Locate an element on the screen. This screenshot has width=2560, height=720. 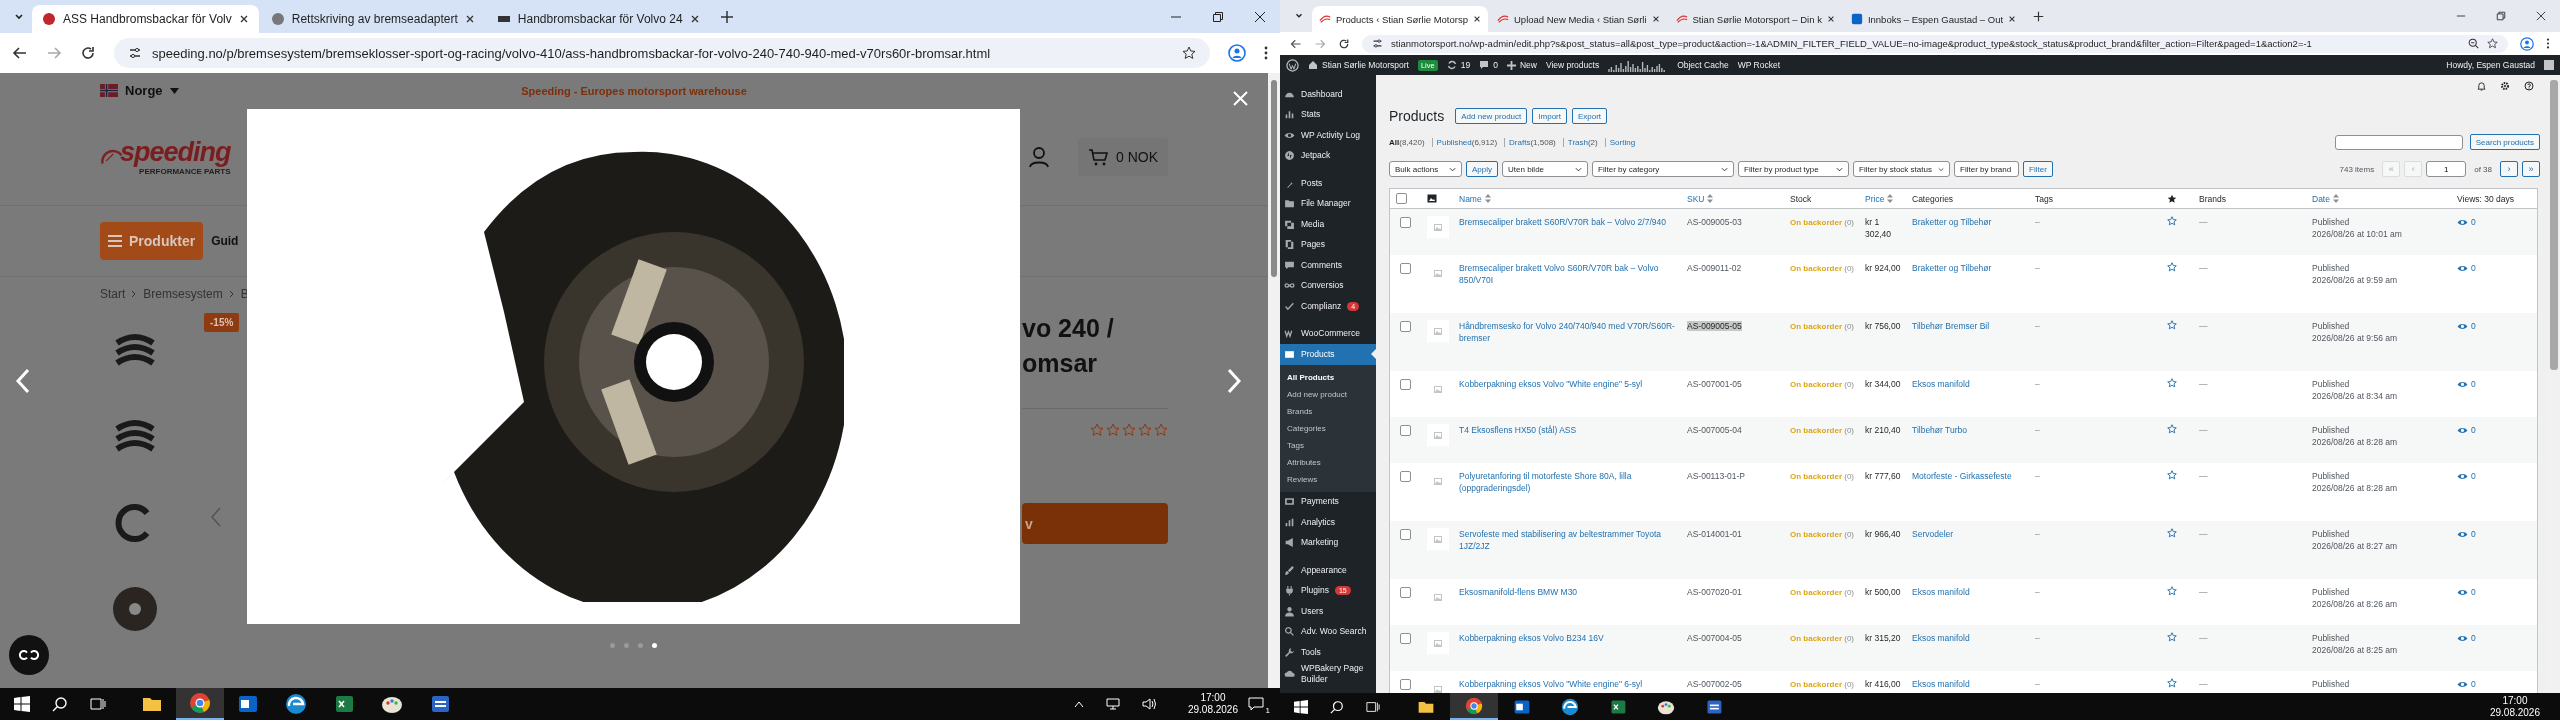
new-content-link: New is located at coordinates (1521, 65).